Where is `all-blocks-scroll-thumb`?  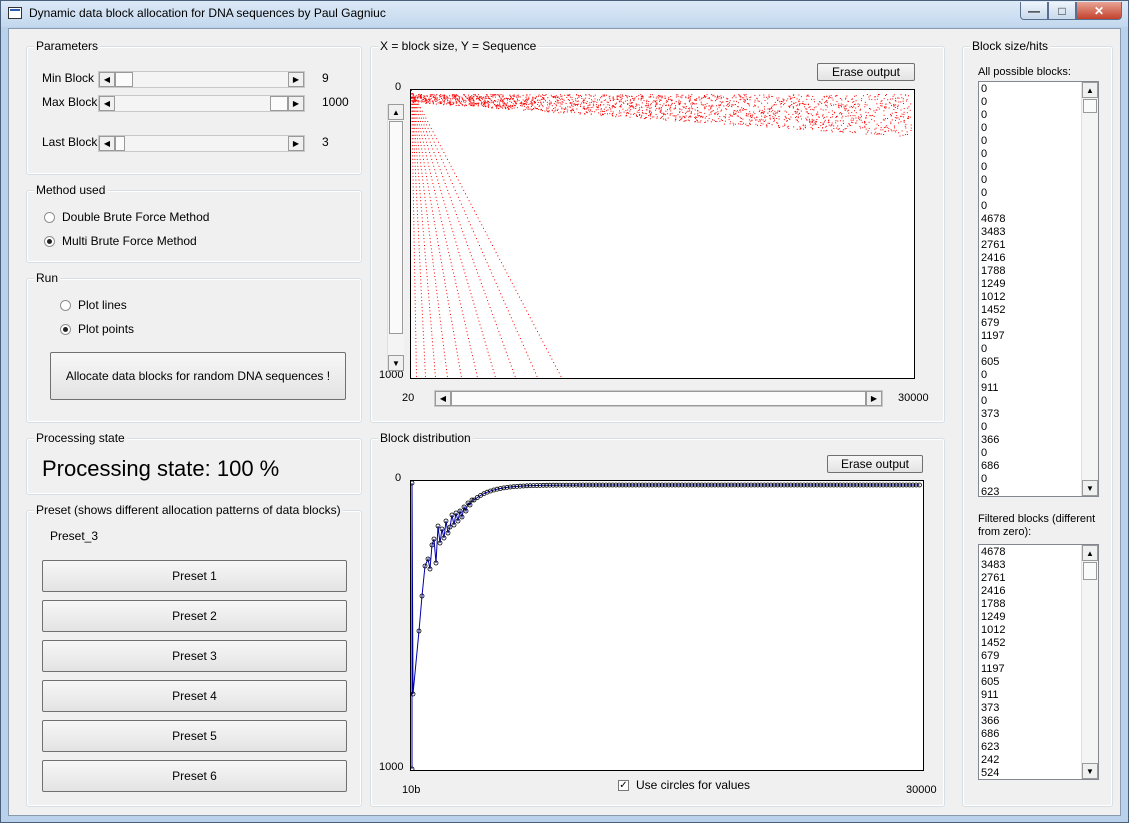
all-blocks-scroll-thumb is located at coordinates (1090, 106).